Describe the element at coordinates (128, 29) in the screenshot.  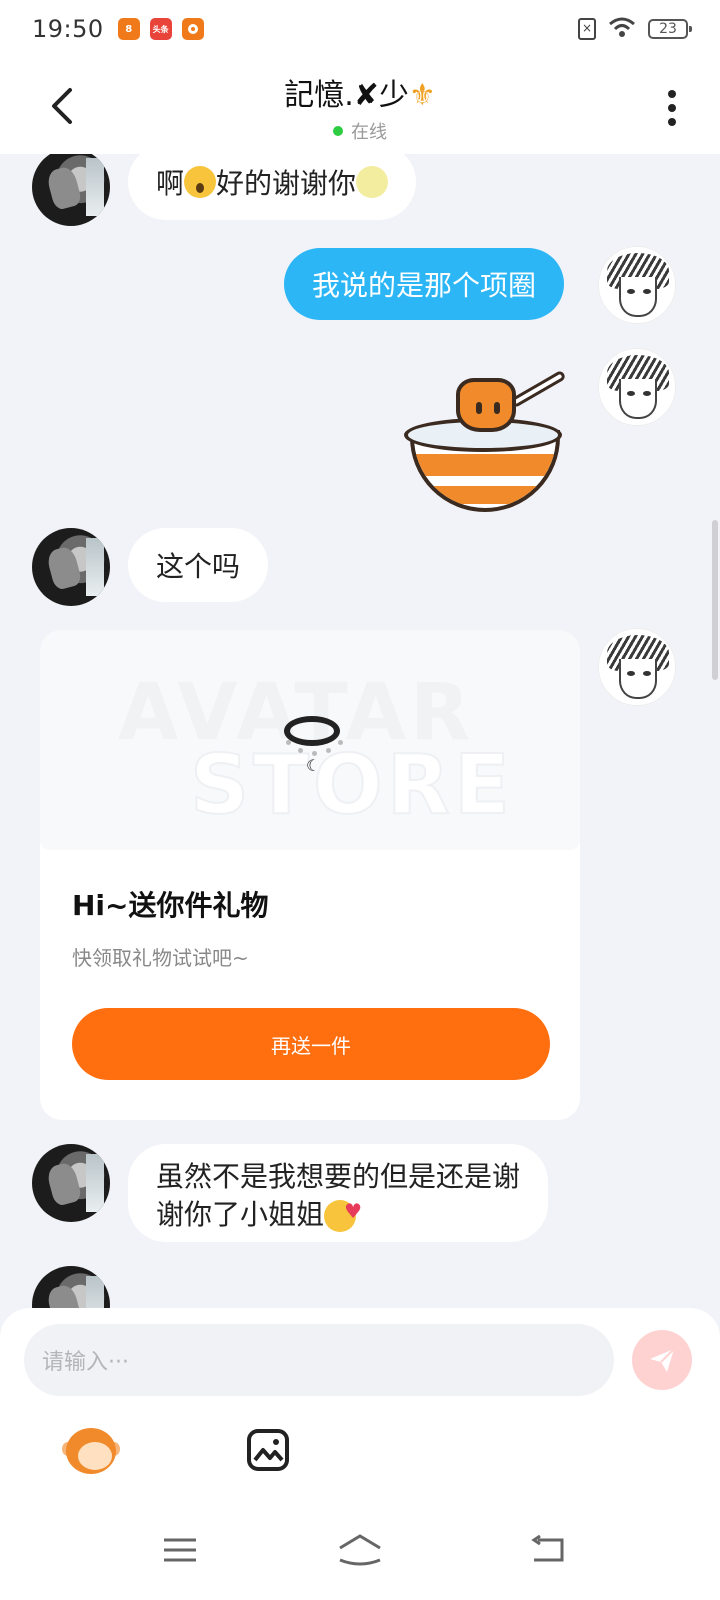
I see `app-icon-1: 8` at that location.